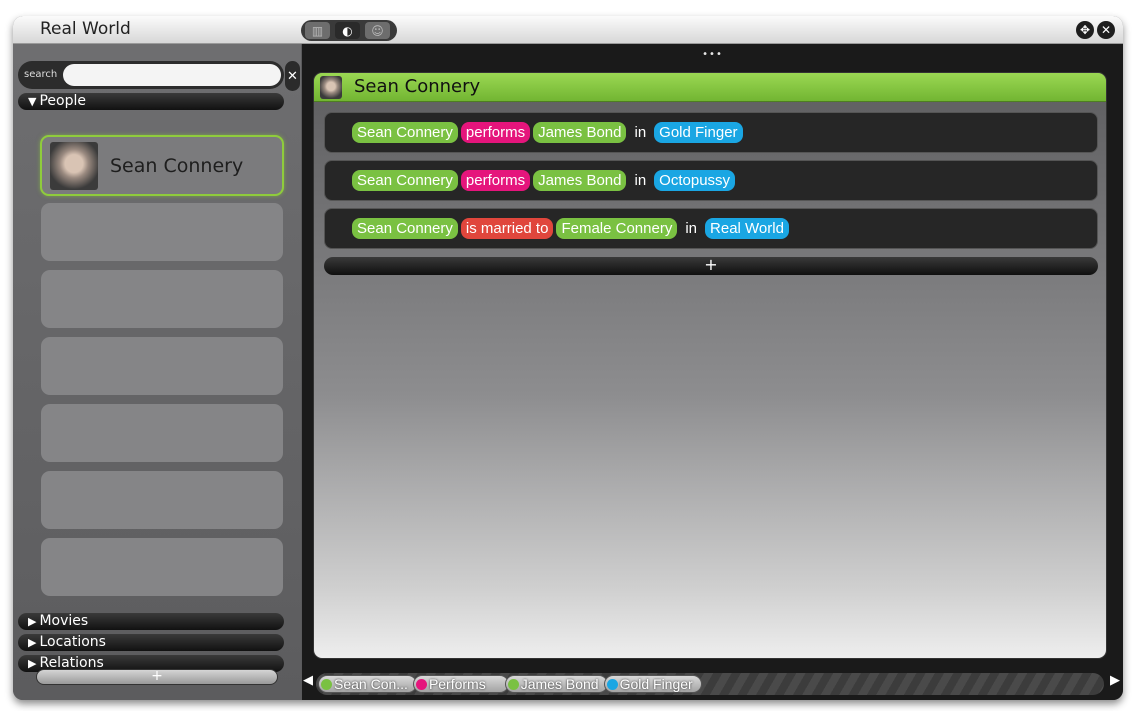  Describe the element at coordinates (747, 228) in the screenshot. I see `context-pill: Real World` at that location.